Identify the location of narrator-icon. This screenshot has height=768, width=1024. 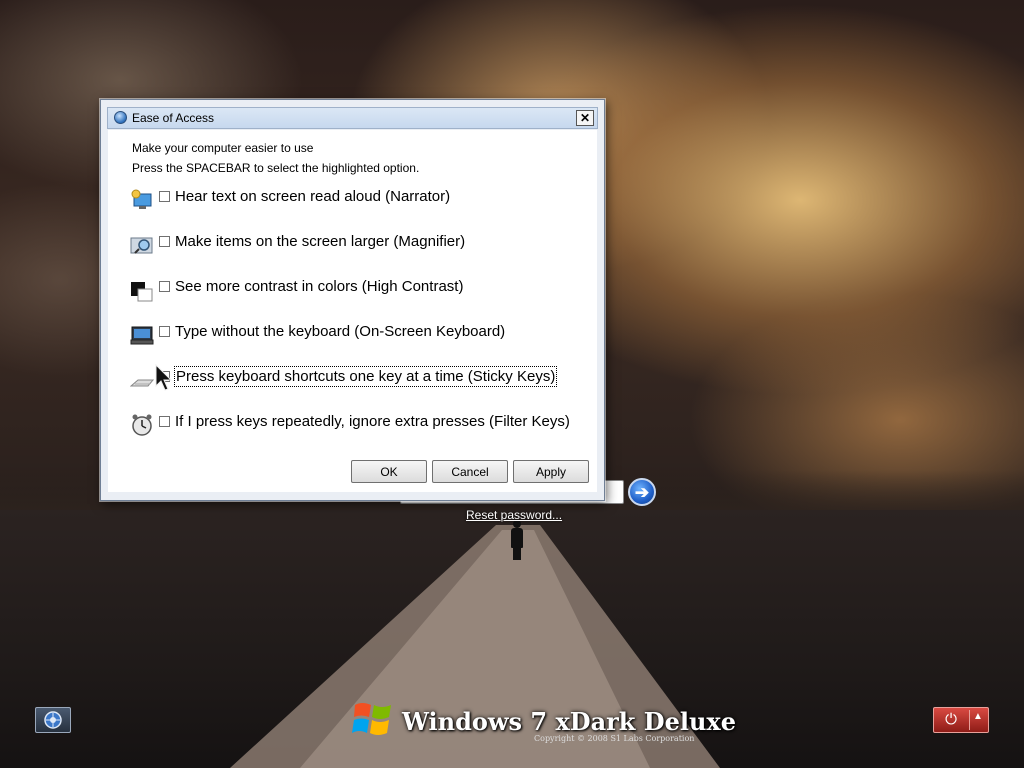
(141, 199).